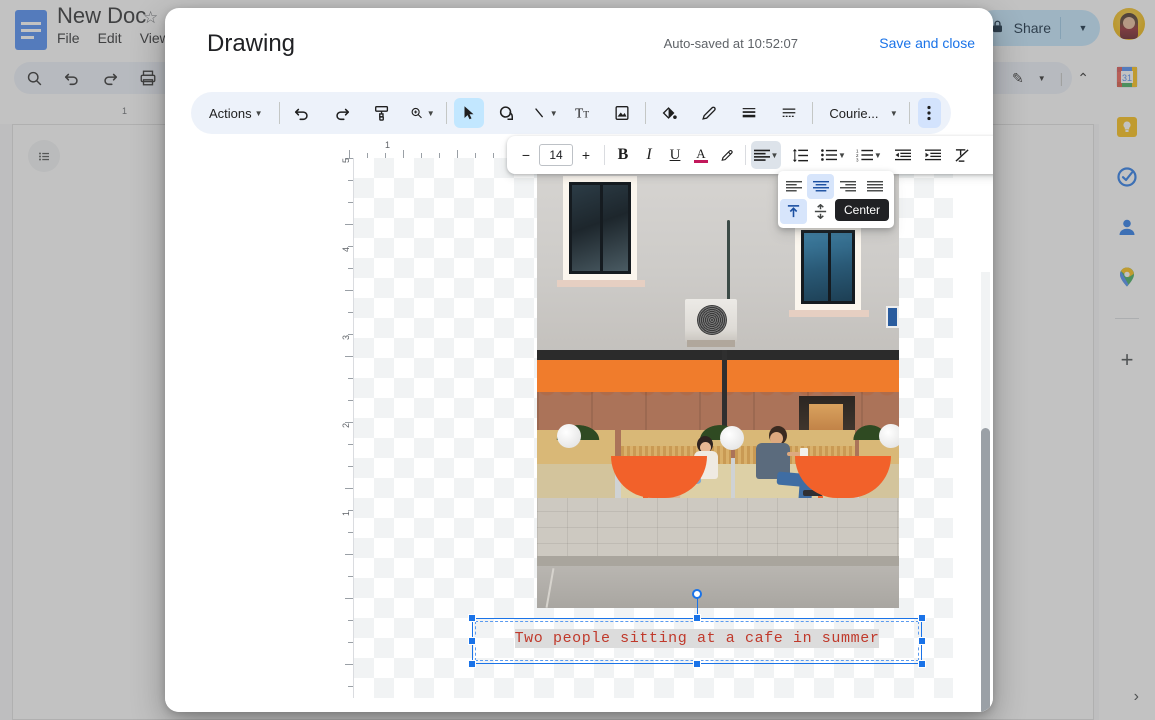  What do you see at coordinates (1127, 277) in the screenshot?
I see `maps-icon` at bounding box center [1127, 277].